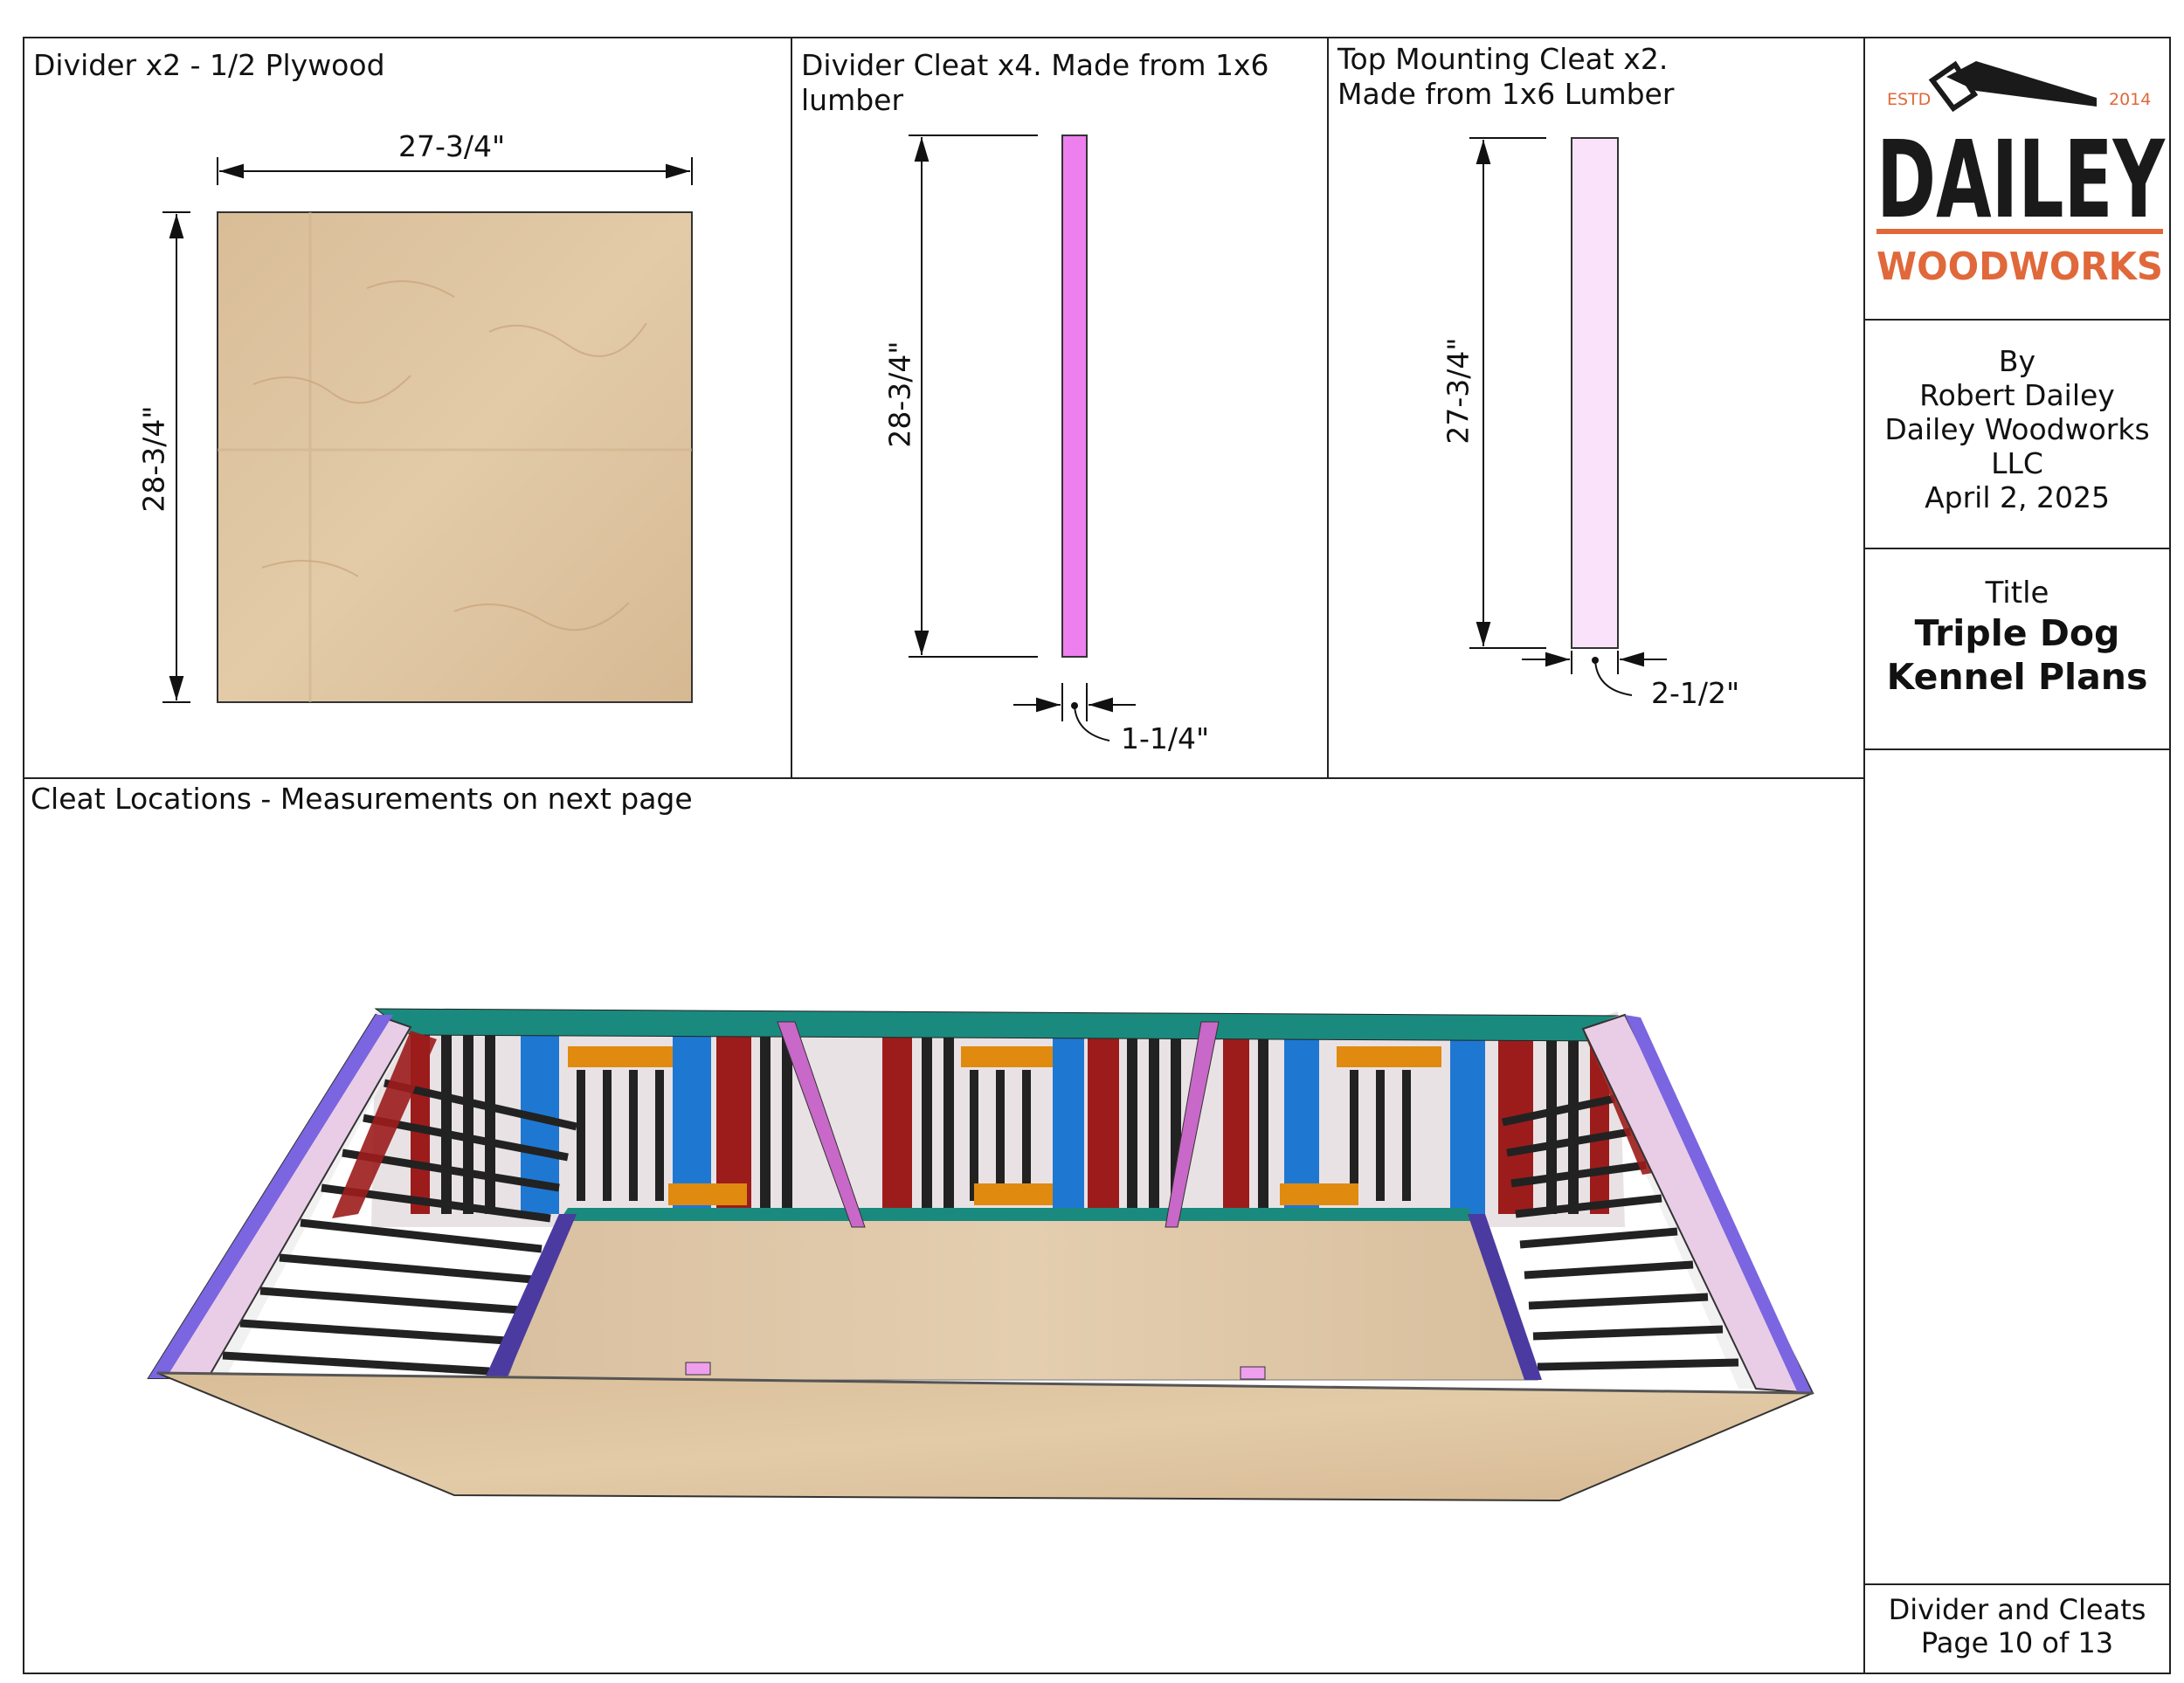  I want to click on divider-cleat-width-dimension, so click(1074, 712).